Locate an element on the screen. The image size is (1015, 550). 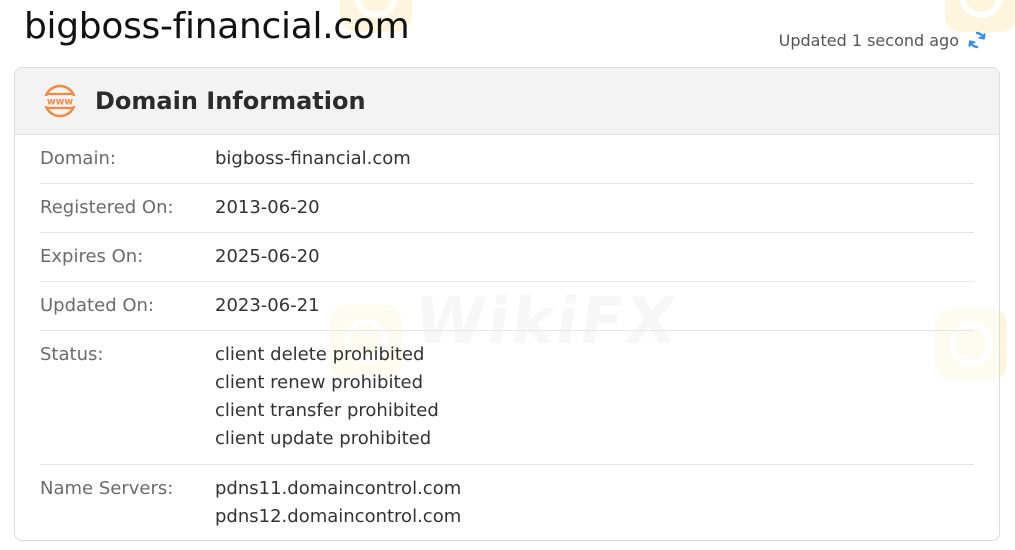
card-header: www Domain Information is located at coordinates (507, 101).